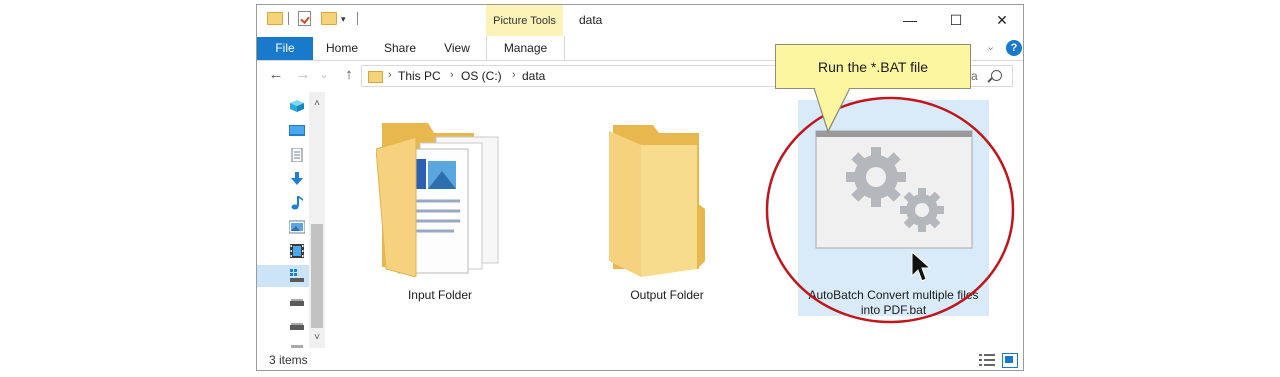 The height and width of the screenshot is (377, 1280). Describe the element at coordinates (890, 210) in the screenshot. I see `highlight-circle` at that location.